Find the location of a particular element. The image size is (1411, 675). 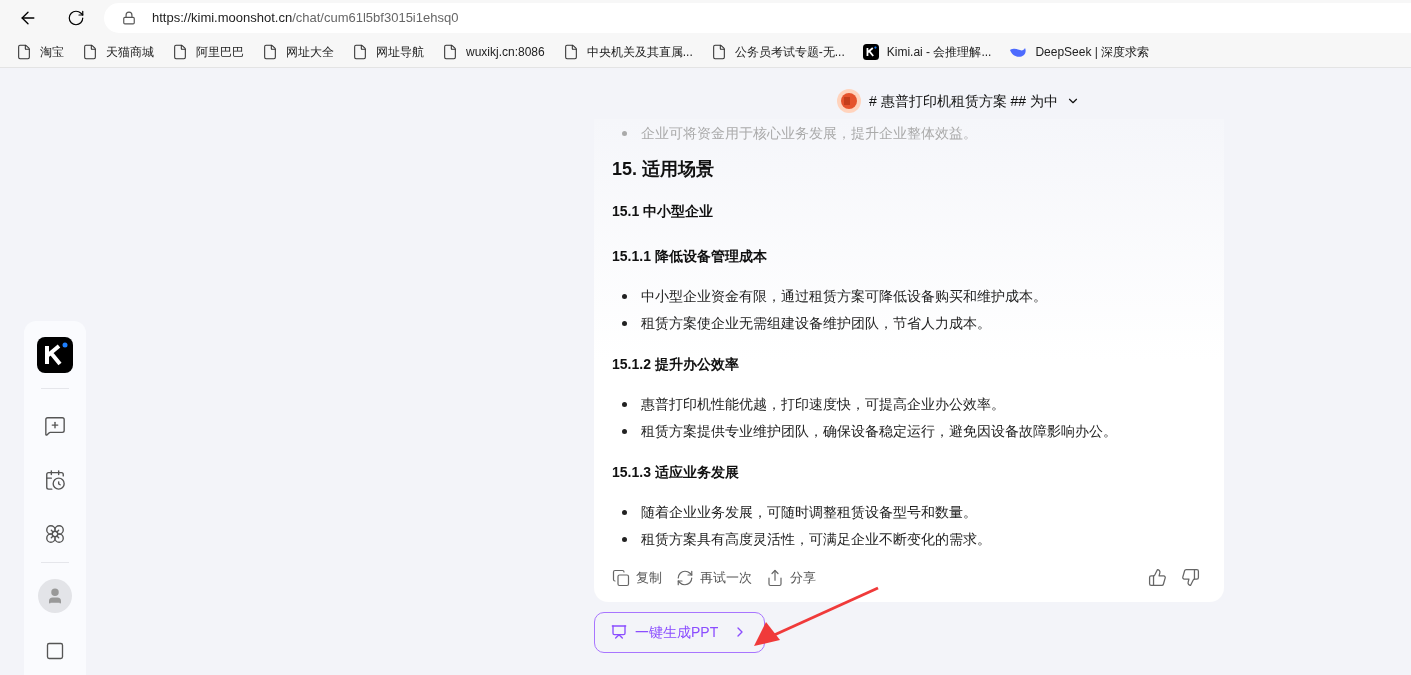

bookmark: 淘宝 is located at coordinates (40, 51).